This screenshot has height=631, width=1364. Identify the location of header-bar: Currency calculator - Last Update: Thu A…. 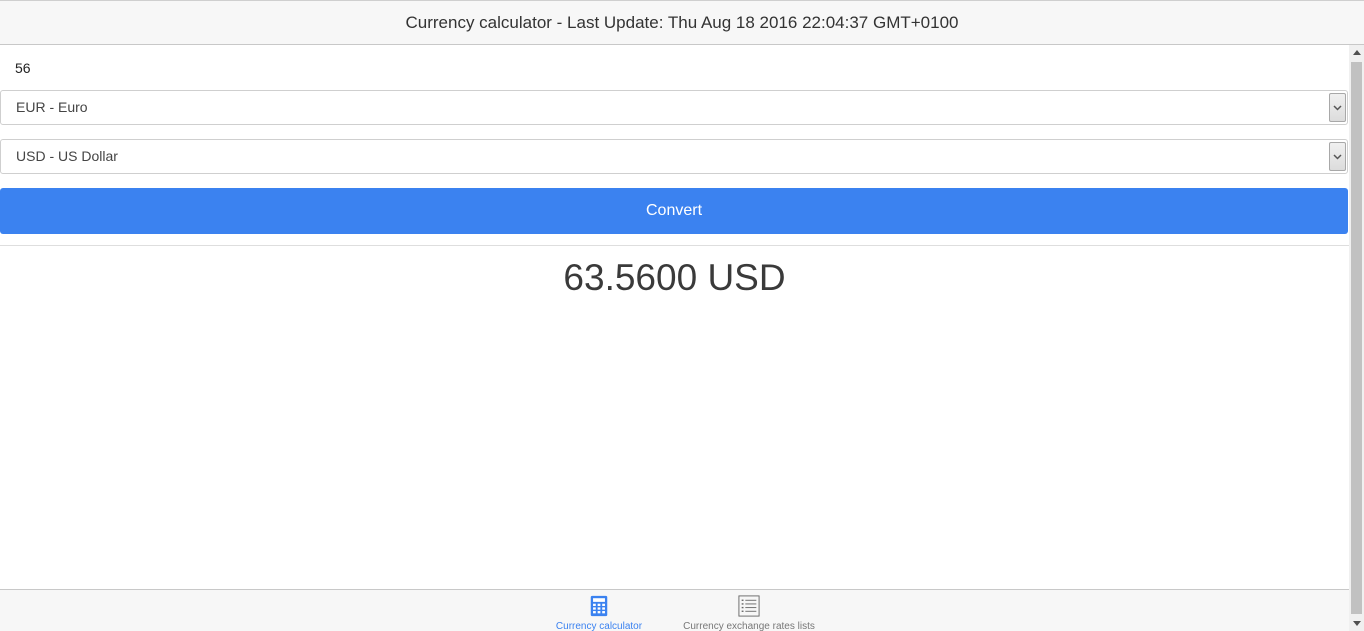
(682, 22).